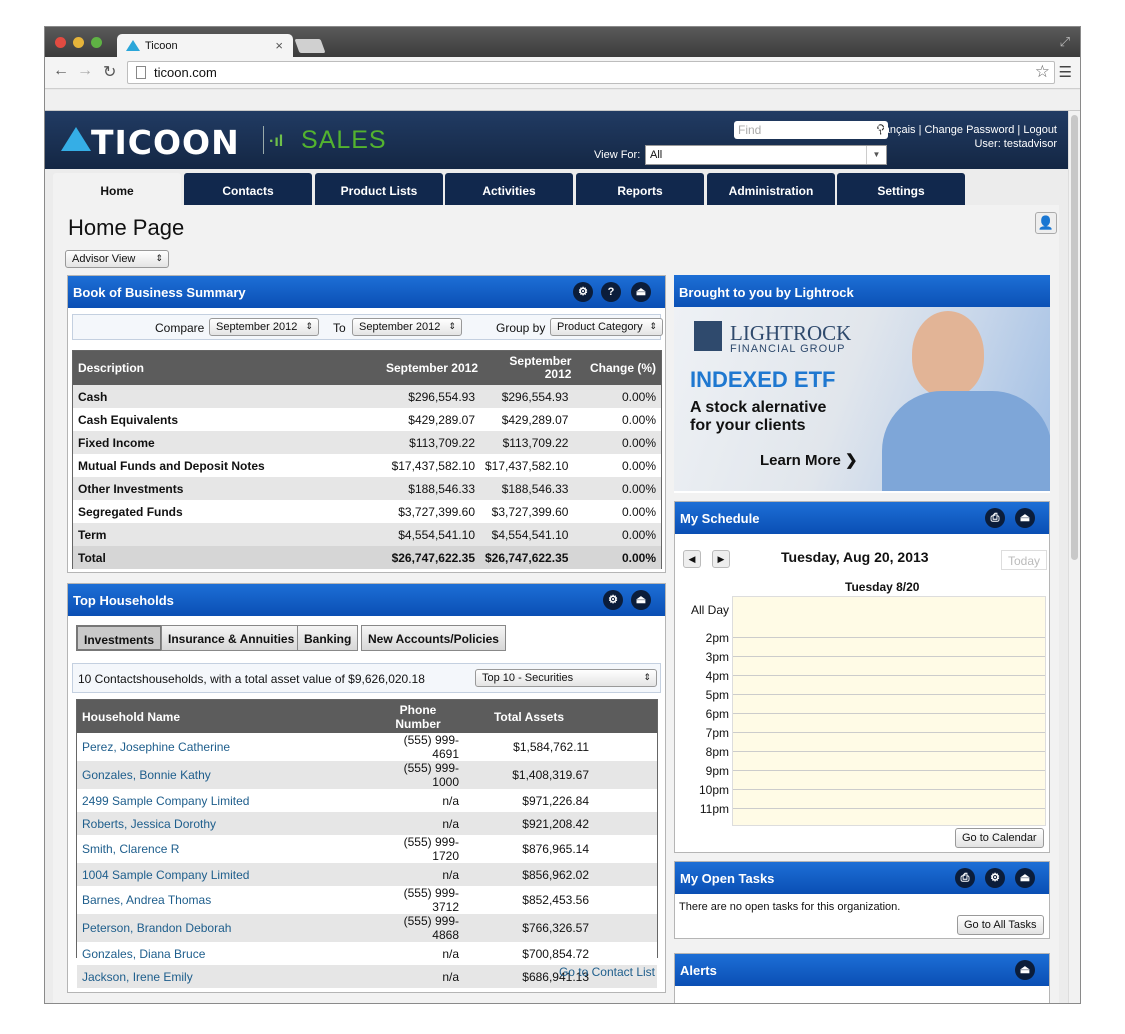  What do you see at coordinates (611, 292) in the screenshot?
I see `help-icon: ?` at bounding box center [611, 292].